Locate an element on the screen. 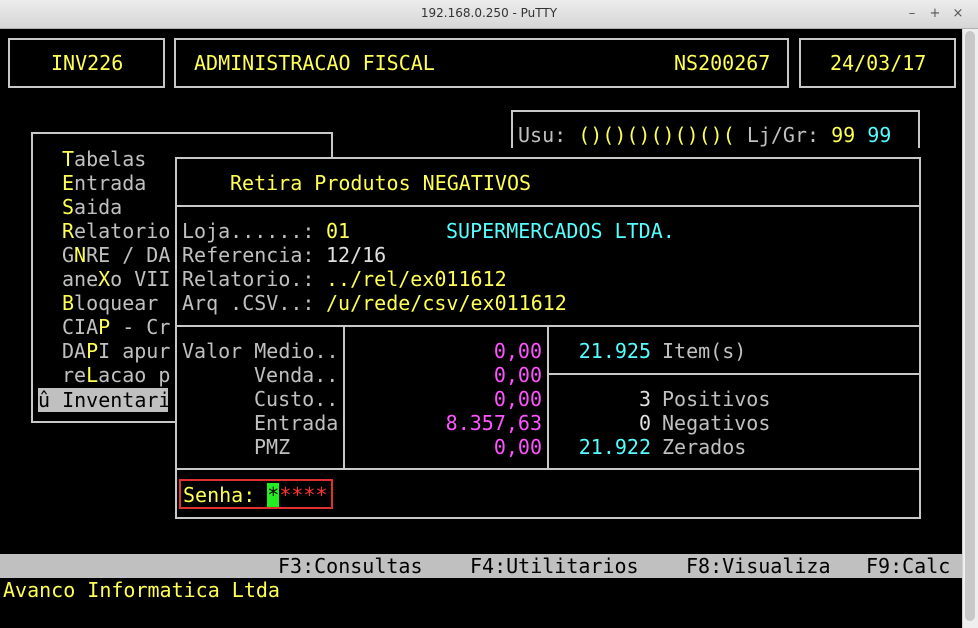 This screenshot has height=628, width=978. menu-item-text: ntrada is located at coordinates (110, 183).